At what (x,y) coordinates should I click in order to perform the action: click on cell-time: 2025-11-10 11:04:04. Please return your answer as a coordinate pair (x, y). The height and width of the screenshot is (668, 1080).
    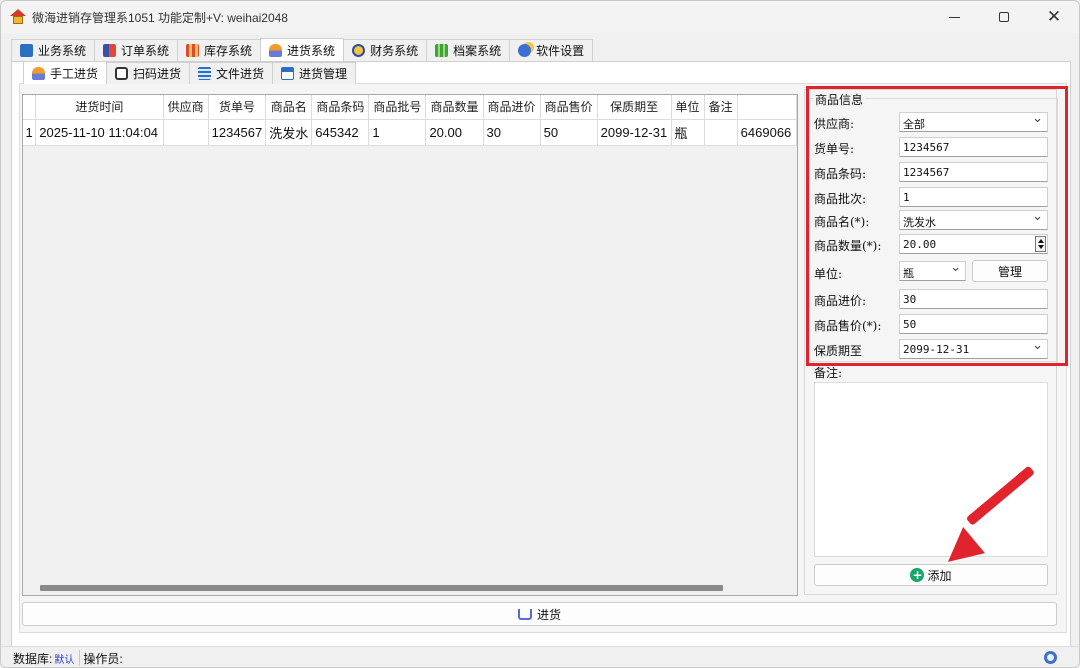
    Looking at the image, I should click on (99, 132).